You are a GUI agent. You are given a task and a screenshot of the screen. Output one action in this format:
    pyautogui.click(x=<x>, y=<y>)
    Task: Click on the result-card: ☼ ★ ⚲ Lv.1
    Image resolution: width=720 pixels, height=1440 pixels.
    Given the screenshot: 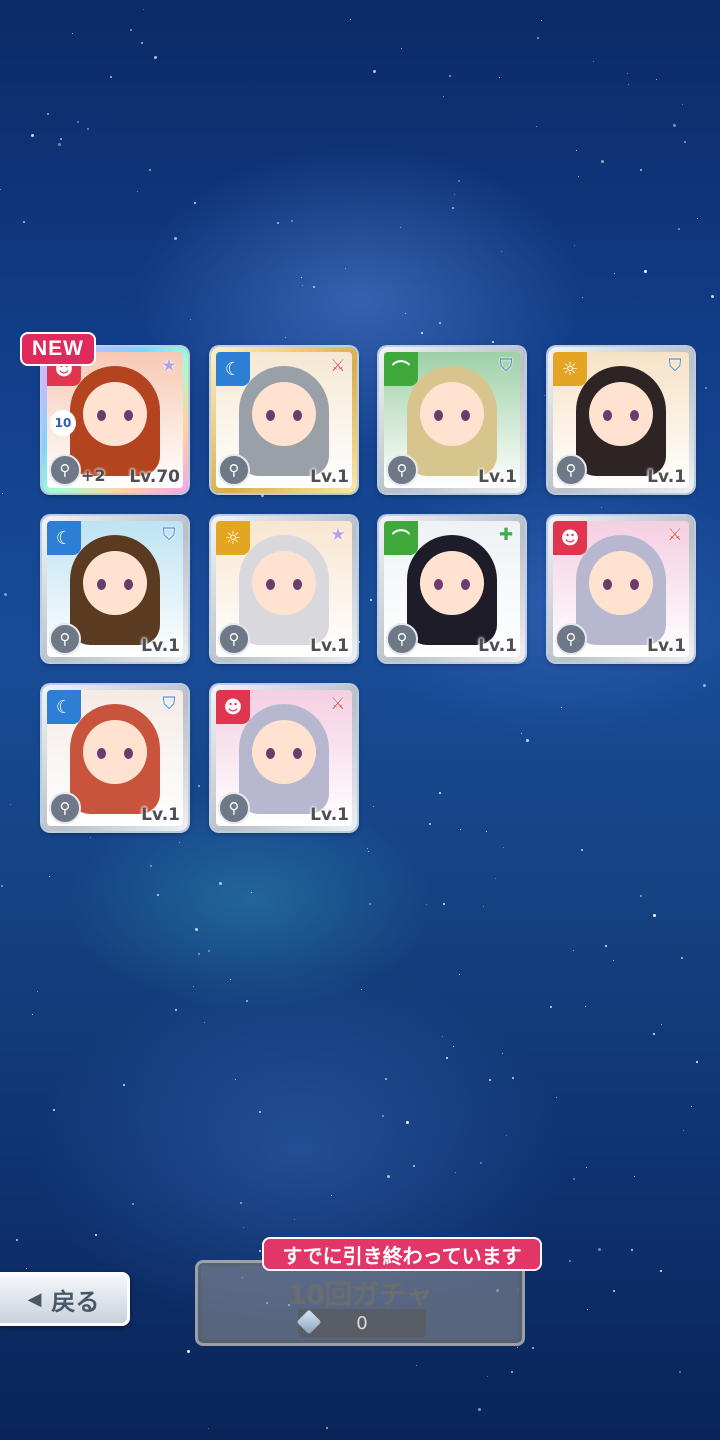 What is the action you would take?
    pyautogui.click(x=284, y=589)
    